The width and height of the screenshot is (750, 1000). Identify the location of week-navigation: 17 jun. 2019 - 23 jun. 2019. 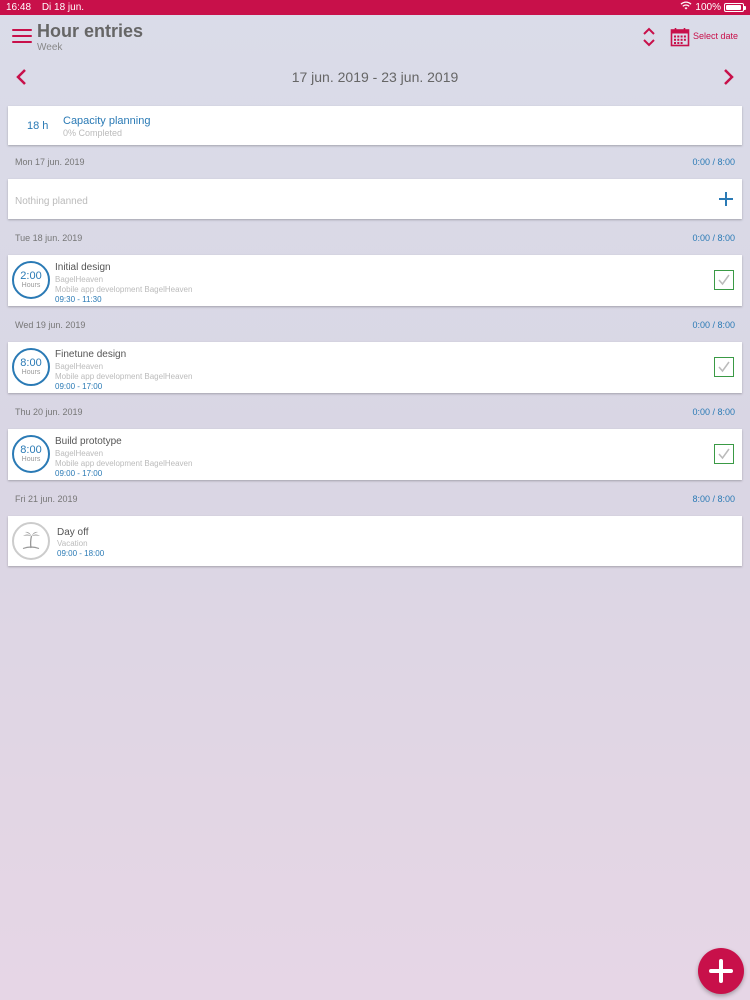
(375, 77).